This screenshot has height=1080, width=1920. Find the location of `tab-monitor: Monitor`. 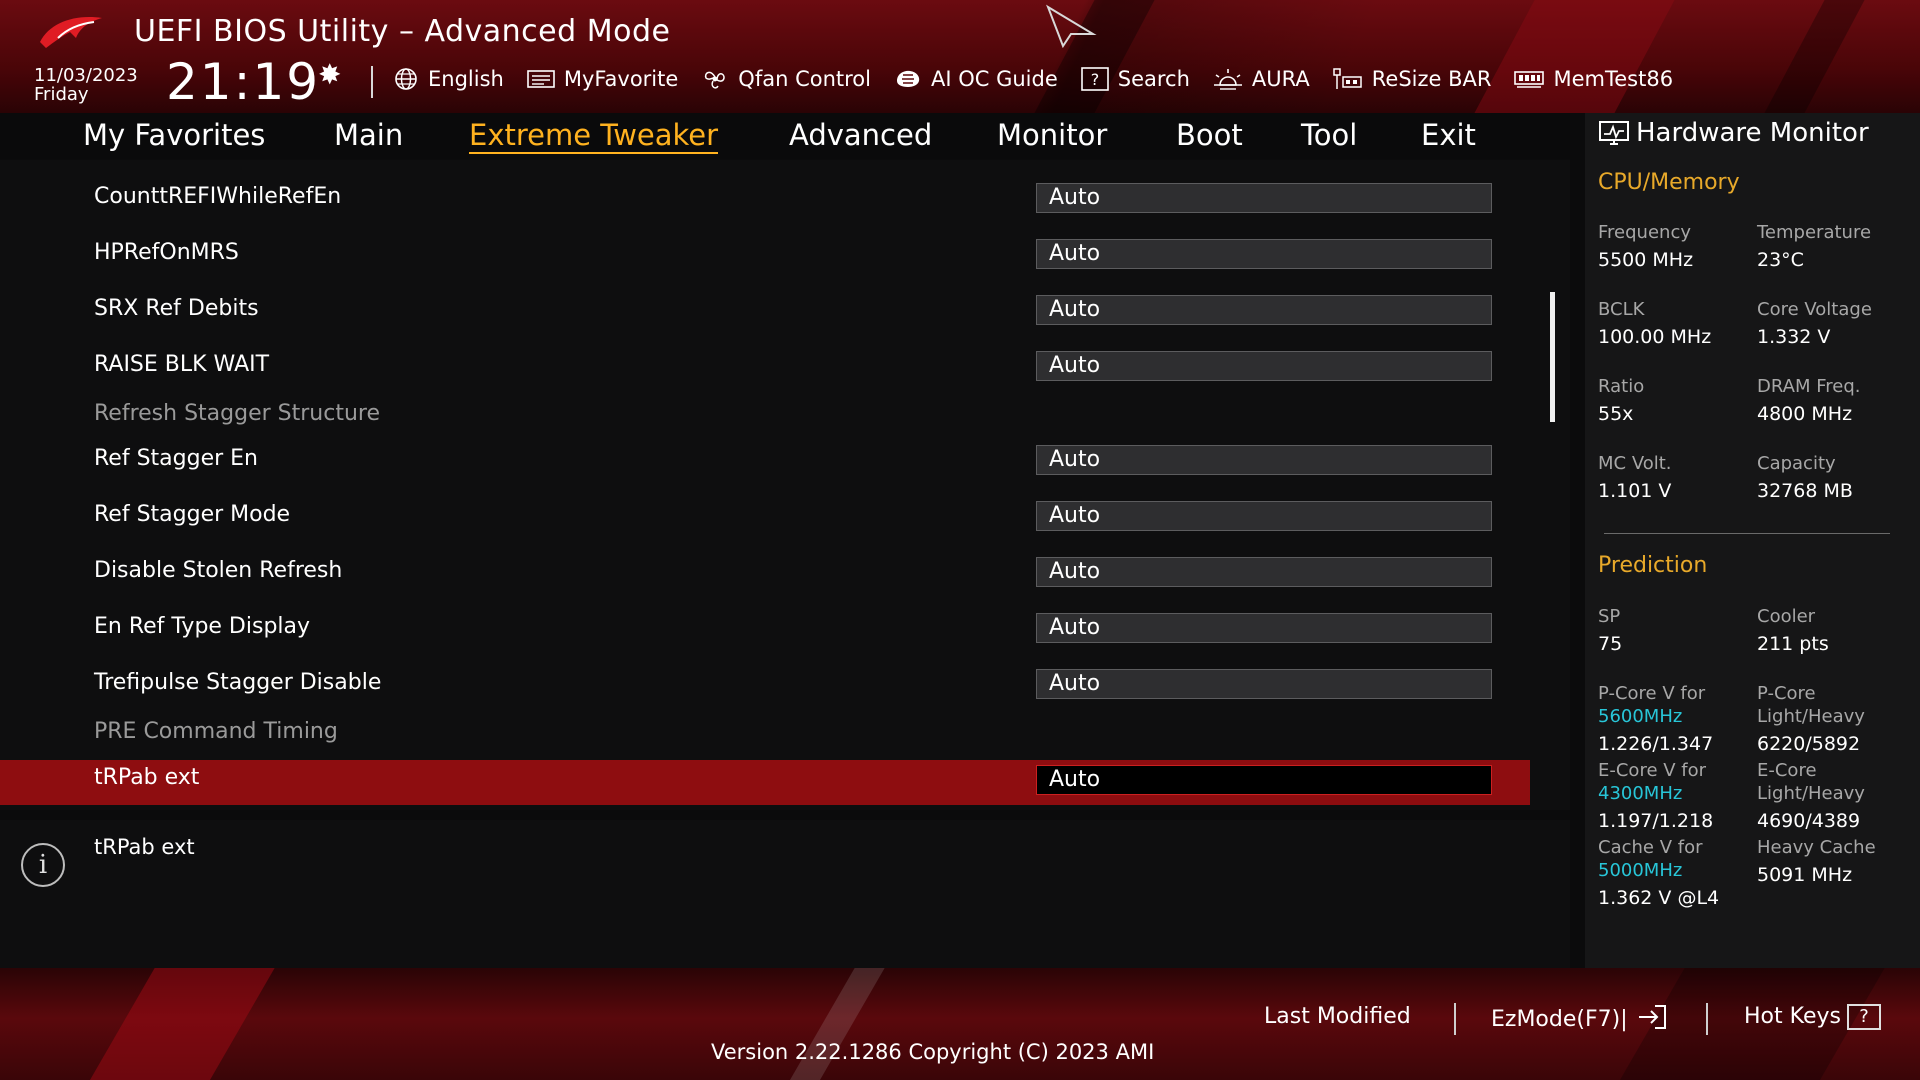

tab-monitor: Monitor is located at coordinates (1052, 135).